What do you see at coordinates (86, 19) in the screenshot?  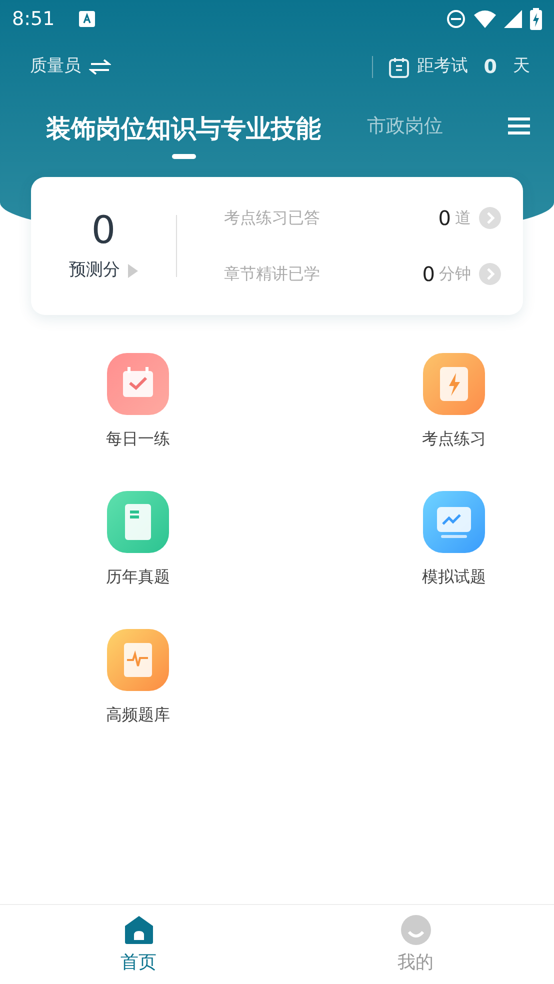 I see `notification-icon` at bounding box center [86, 19].